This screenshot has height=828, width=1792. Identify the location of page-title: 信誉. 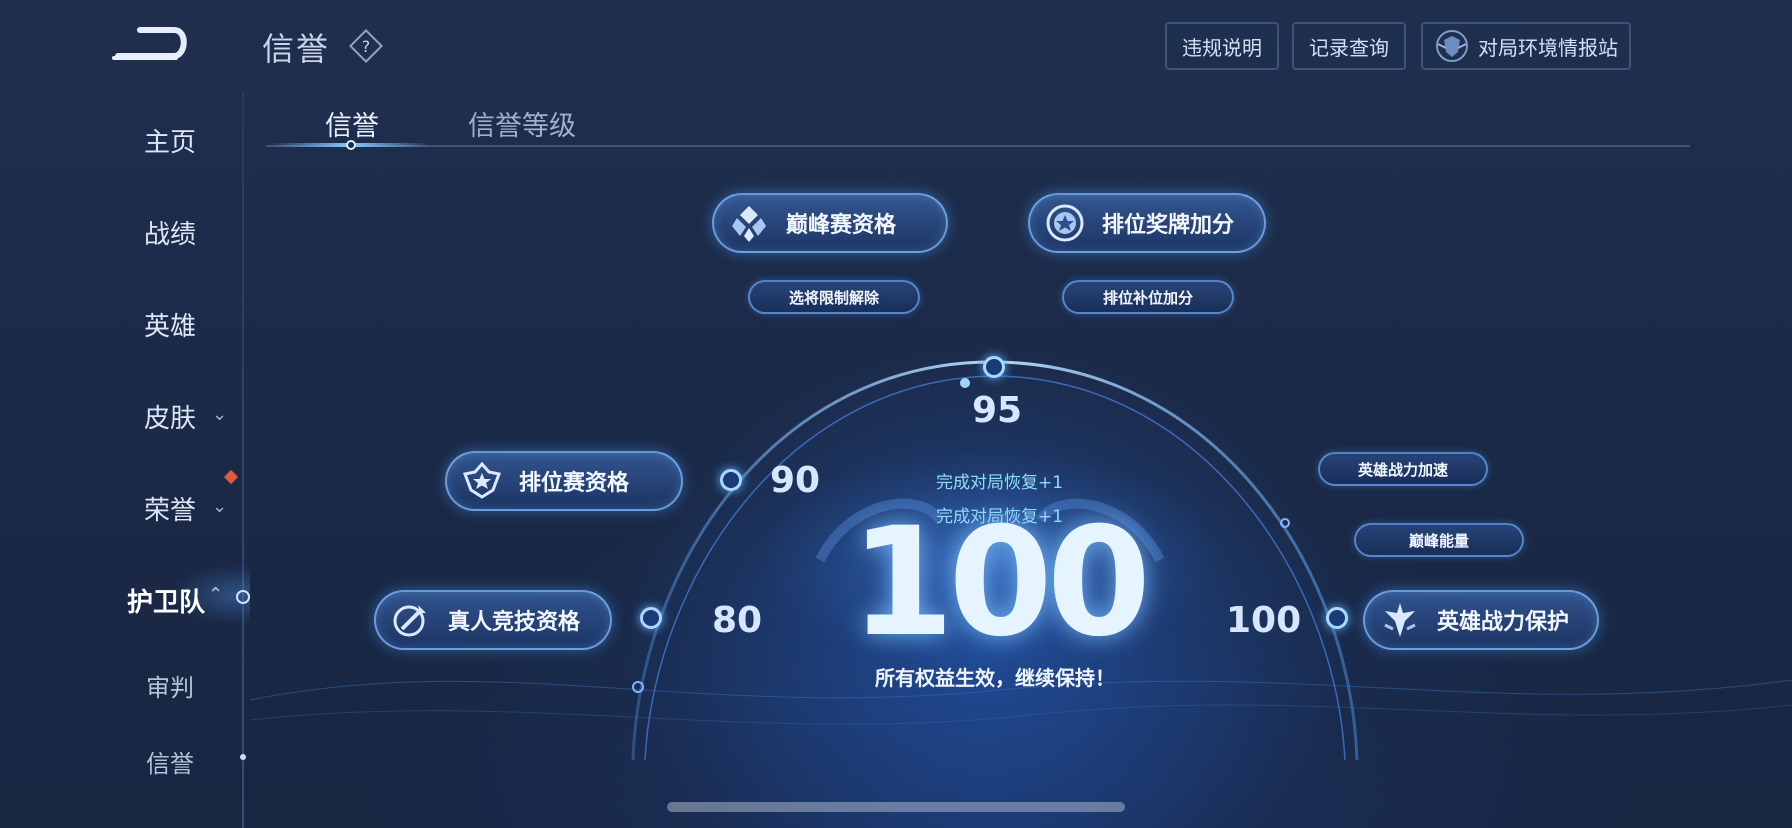
(296, 49).